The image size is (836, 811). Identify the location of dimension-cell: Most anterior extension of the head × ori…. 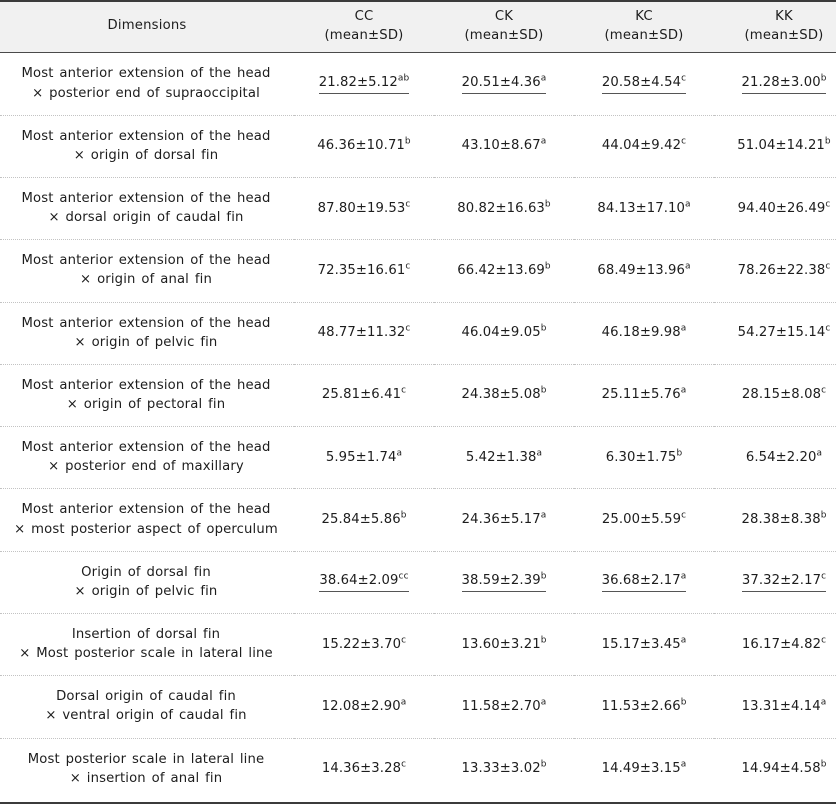
(147, 146).